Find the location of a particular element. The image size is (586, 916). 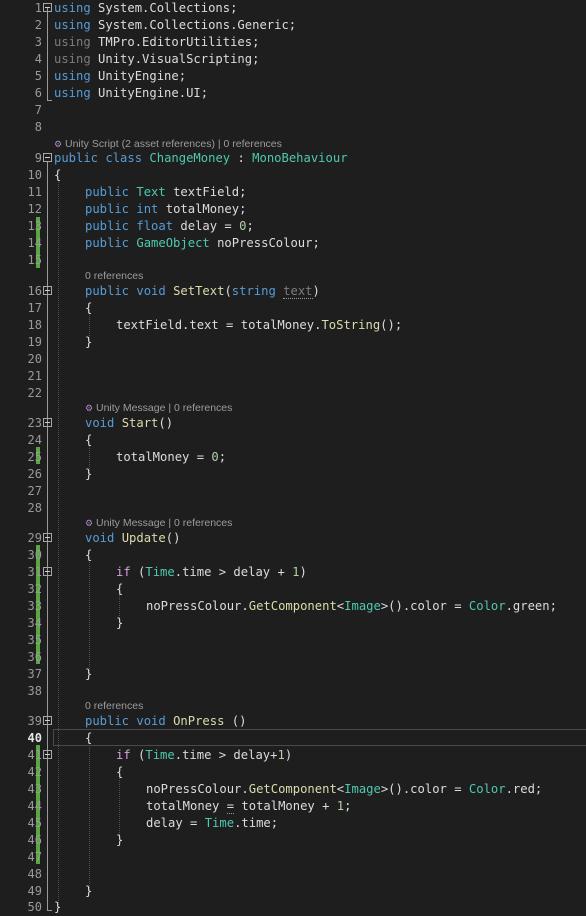

code-text: using TMPro.EditorUtilities; is located at coordinates (156, 42).